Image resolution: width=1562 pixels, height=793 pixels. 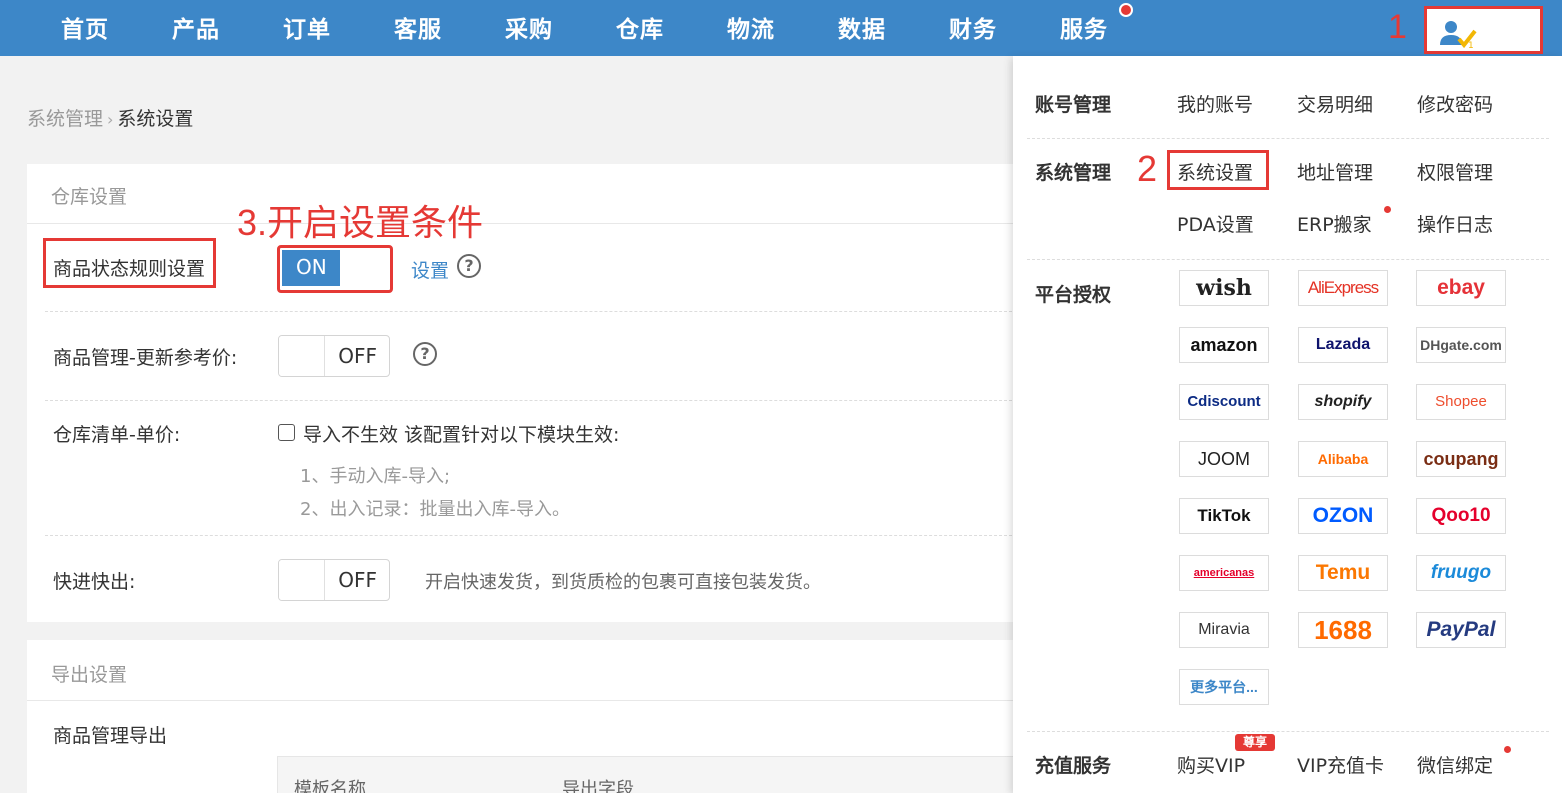 I want to click on buy-vip-link: 购买VIP, so click(x=1211, y=764).